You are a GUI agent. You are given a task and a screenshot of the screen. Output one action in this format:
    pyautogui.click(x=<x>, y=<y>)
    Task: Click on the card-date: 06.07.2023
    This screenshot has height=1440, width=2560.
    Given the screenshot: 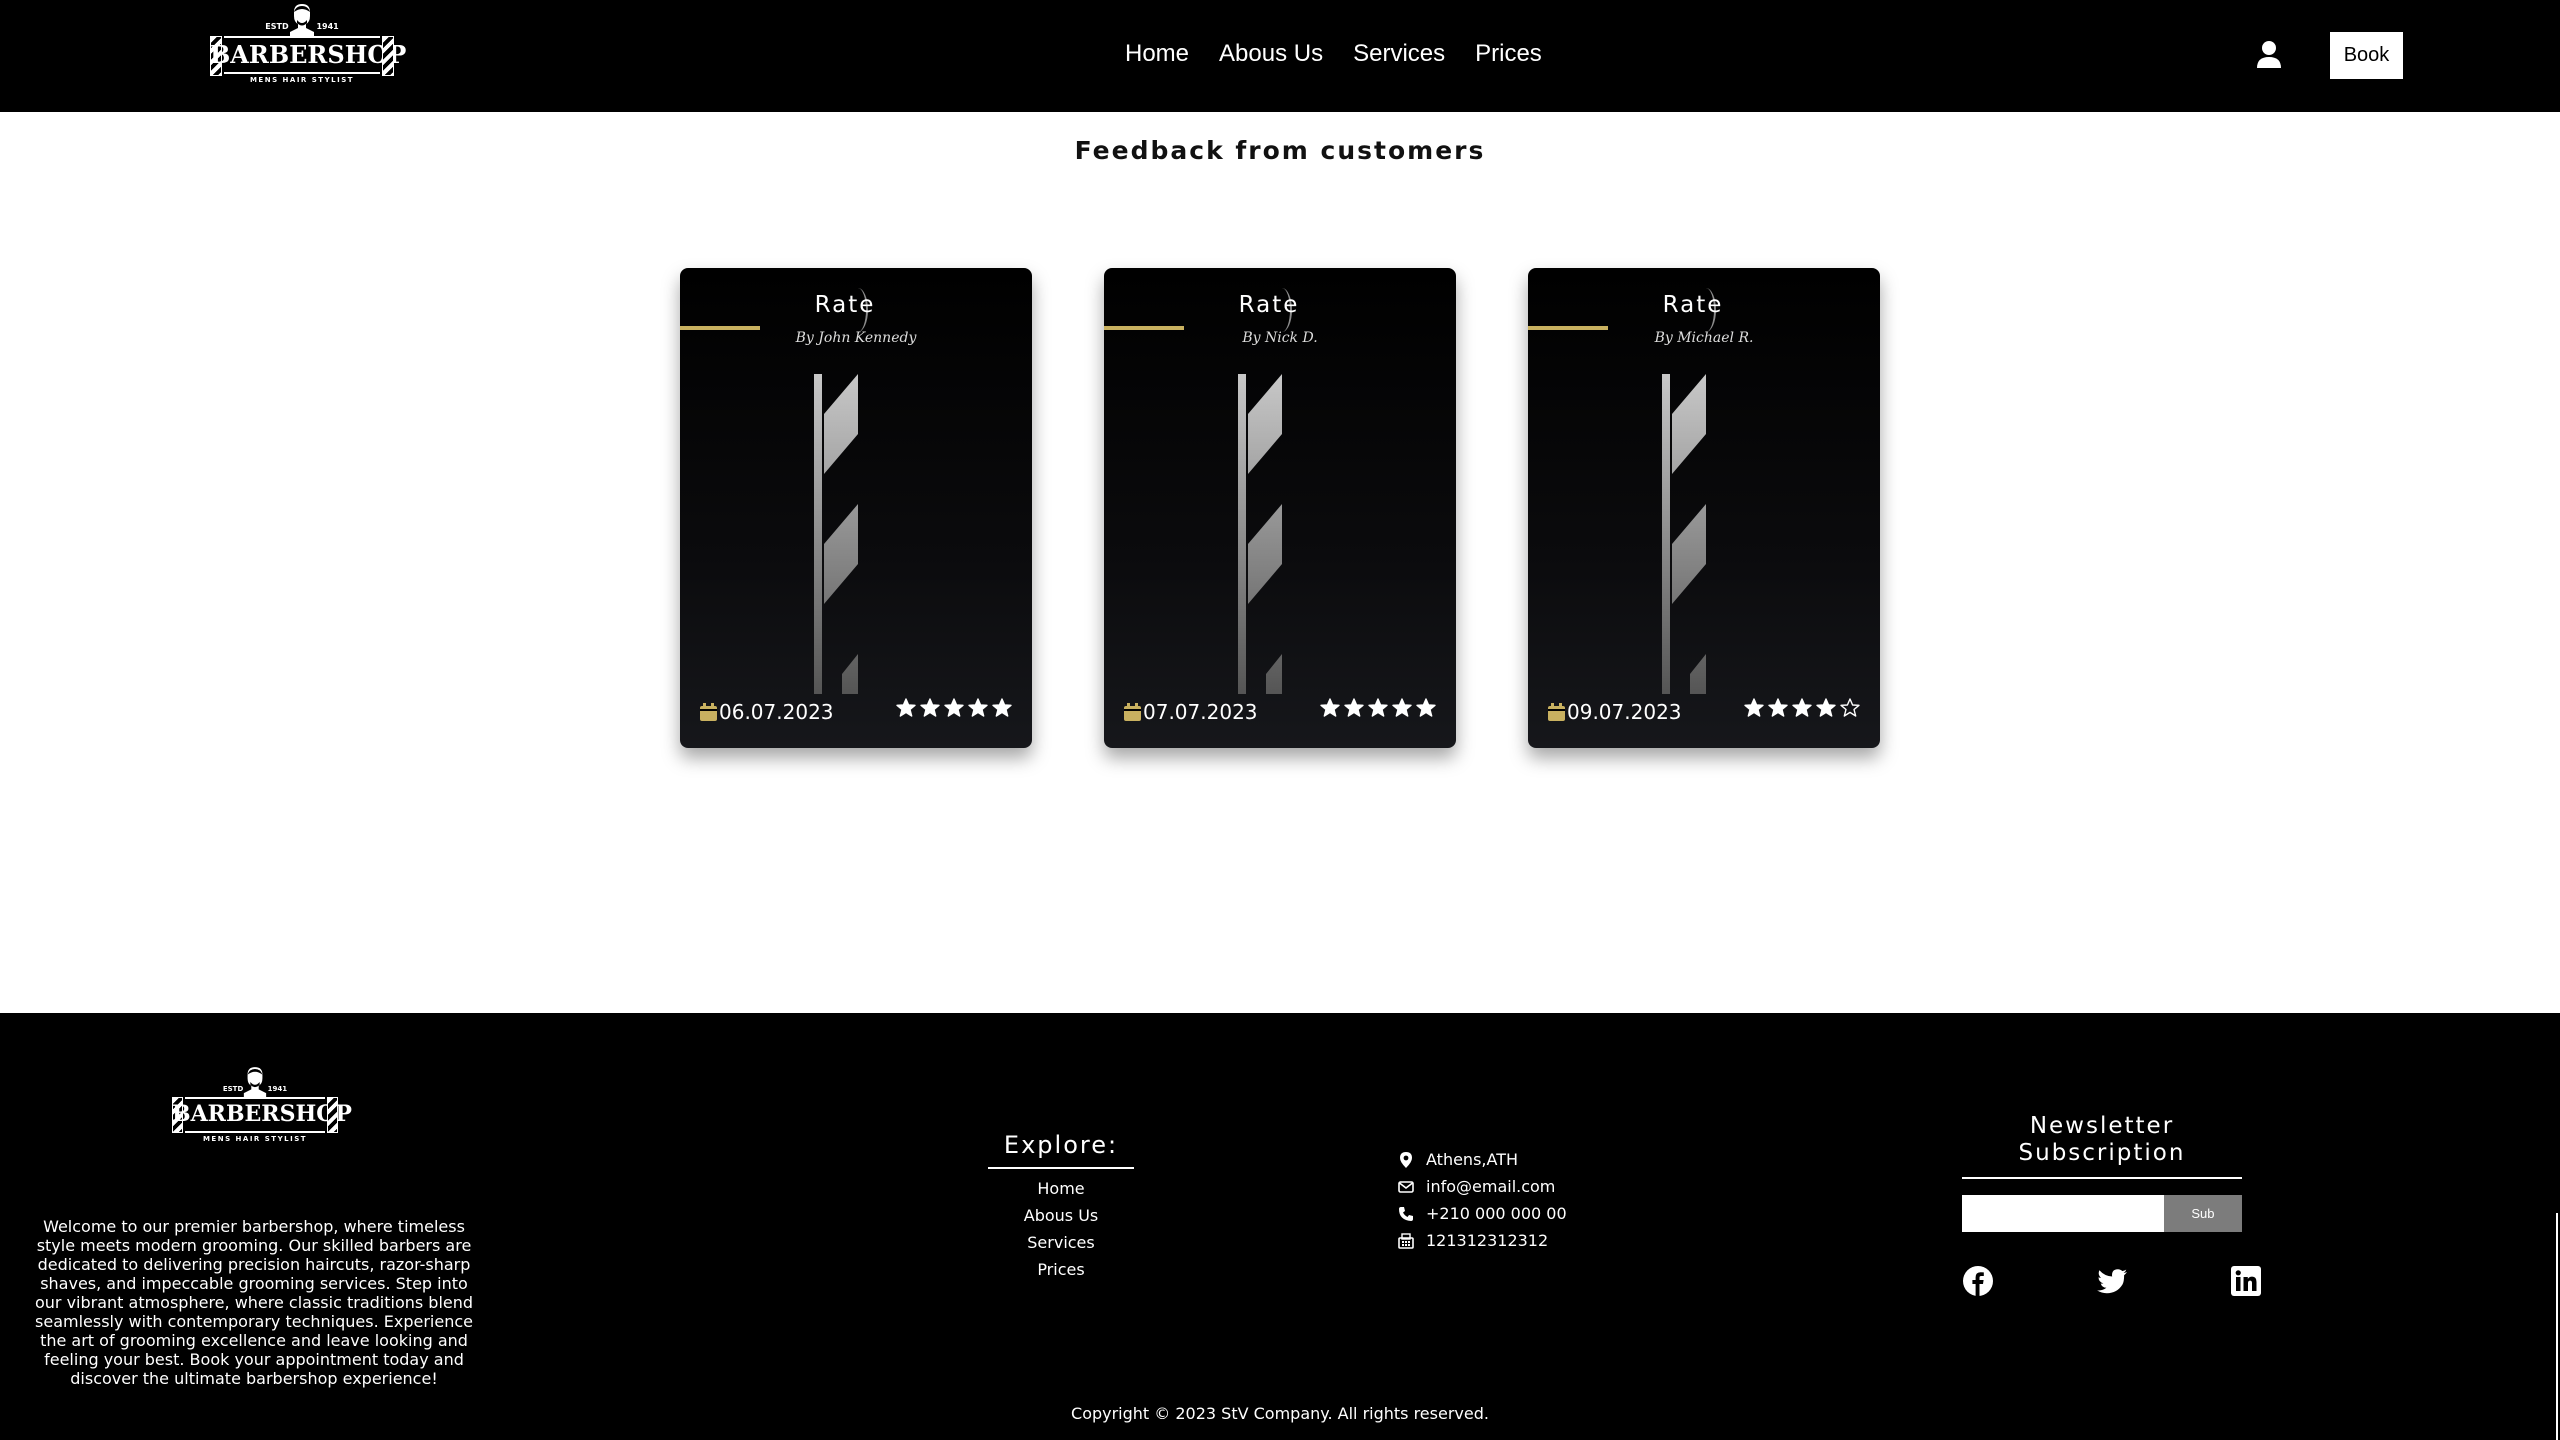 What is the action you would take?
    pyautogui.click(x=767, y=712)
    